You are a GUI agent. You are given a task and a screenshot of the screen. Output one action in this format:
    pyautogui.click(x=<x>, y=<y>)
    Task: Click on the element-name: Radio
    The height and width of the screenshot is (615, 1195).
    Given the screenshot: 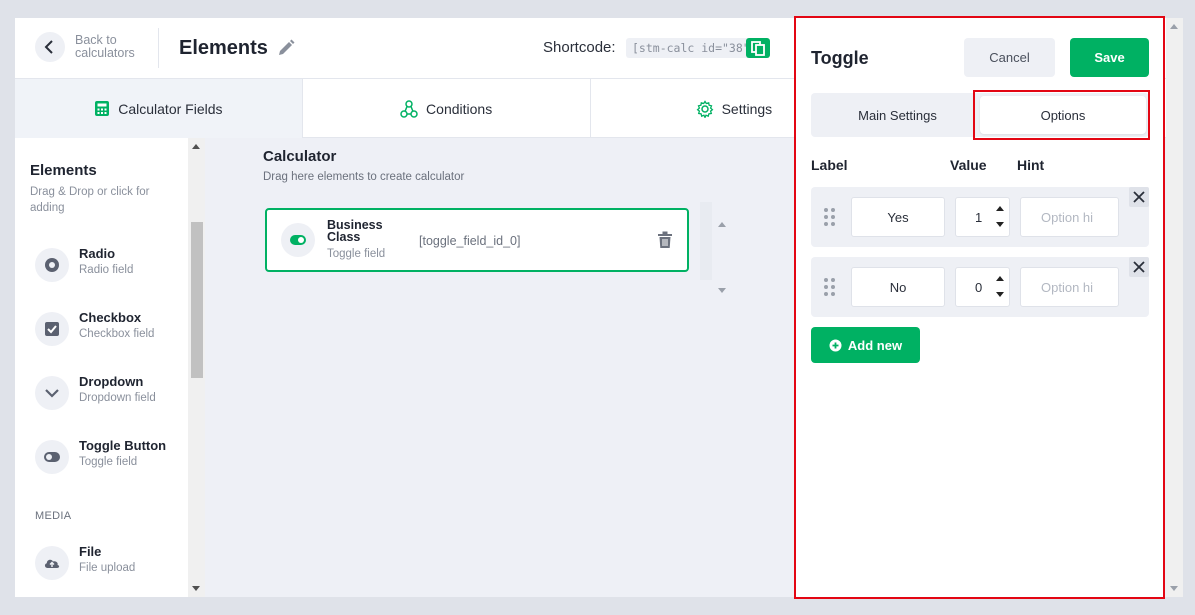 What is the action you would take?
    pyautogui.click(x=97, y=253)
    